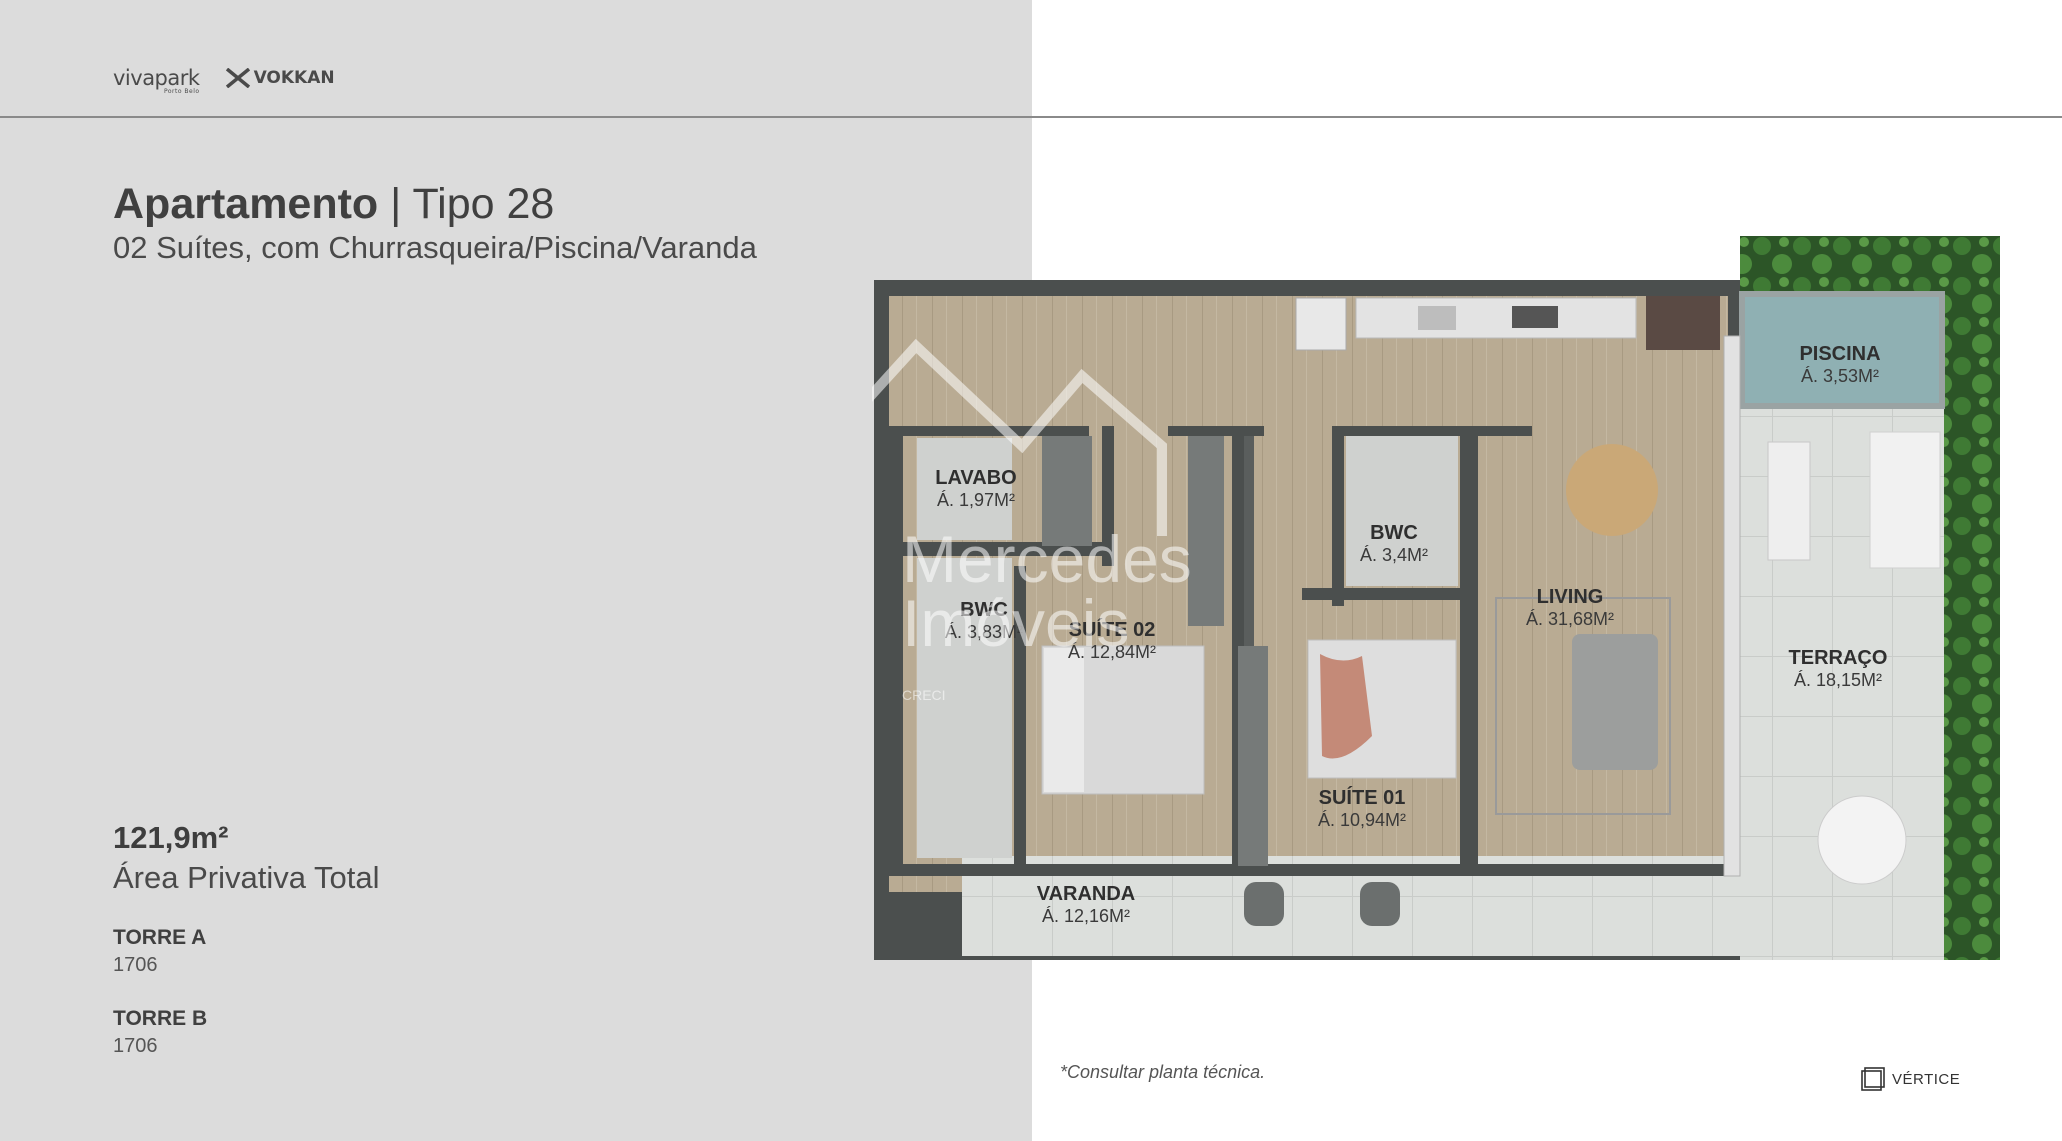 This screenshot has height=1141, width=2062. What do you see at coordinates (1064, 720) in the screenshot?
I see `pillows` at bounding box center [1064, 720].